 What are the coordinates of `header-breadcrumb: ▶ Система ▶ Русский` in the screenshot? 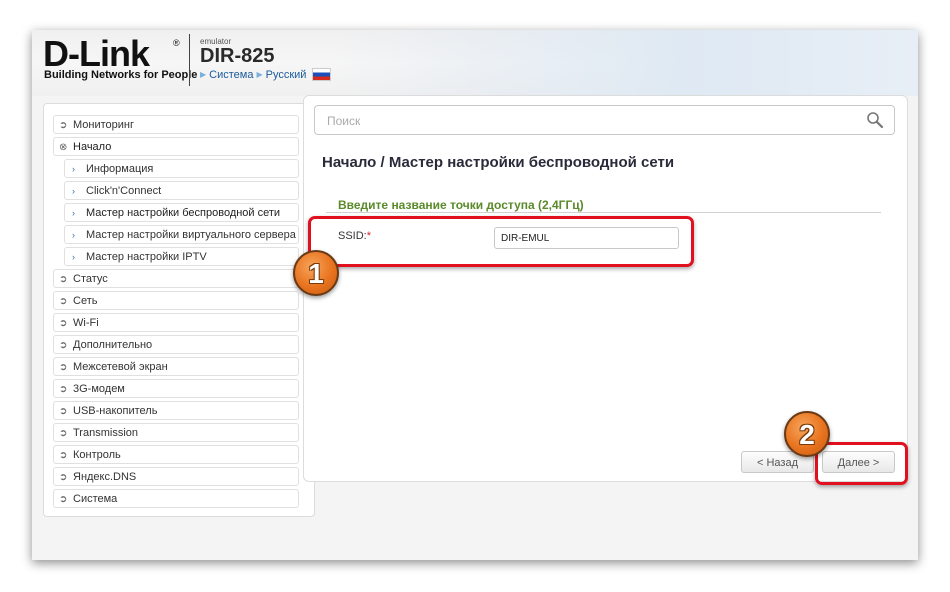 It's located at (266, 74).